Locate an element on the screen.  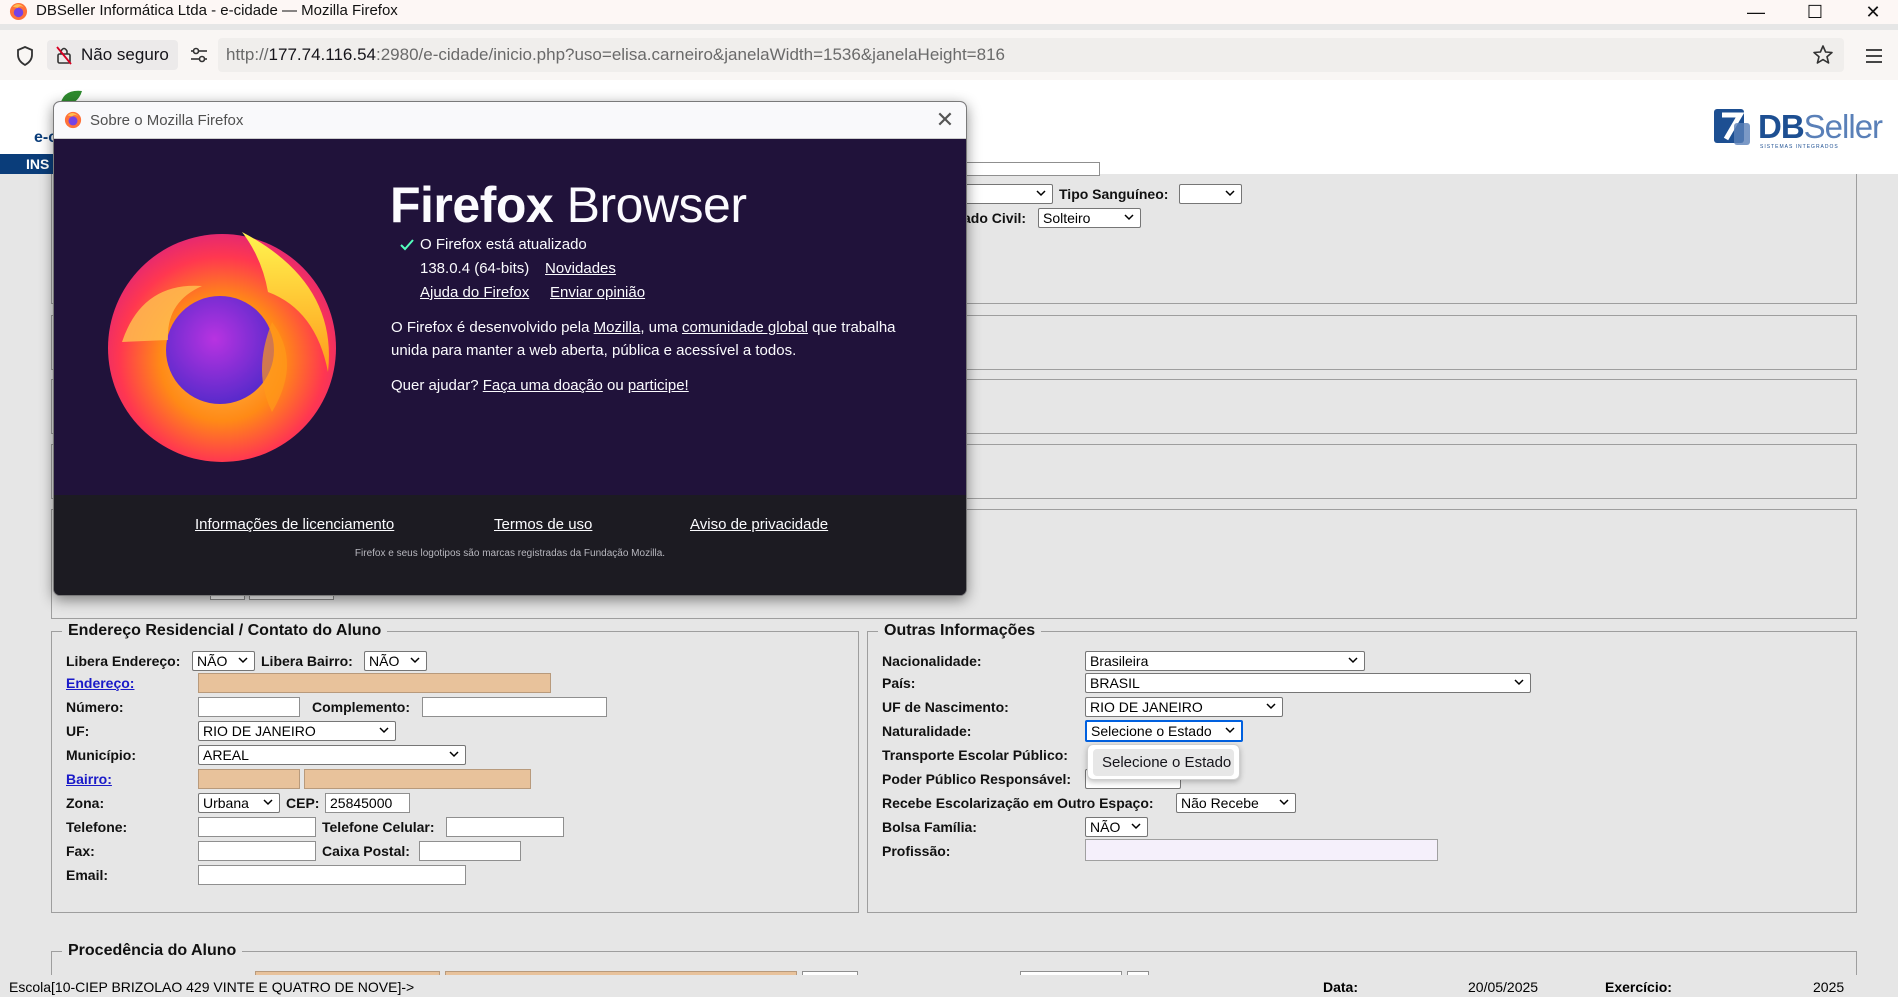
endereco-link: Endereço: is located at coordinates (100, 683).